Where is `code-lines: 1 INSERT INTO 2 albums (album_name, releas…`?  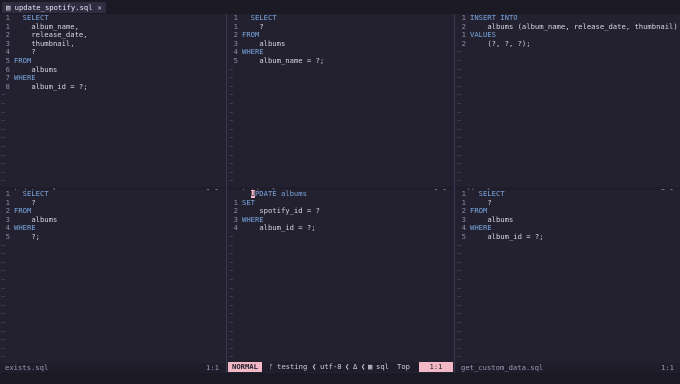
code-lines: 1 INSERT INTO 2 albums (album_name, releas… is located at coordinates (568, 100).